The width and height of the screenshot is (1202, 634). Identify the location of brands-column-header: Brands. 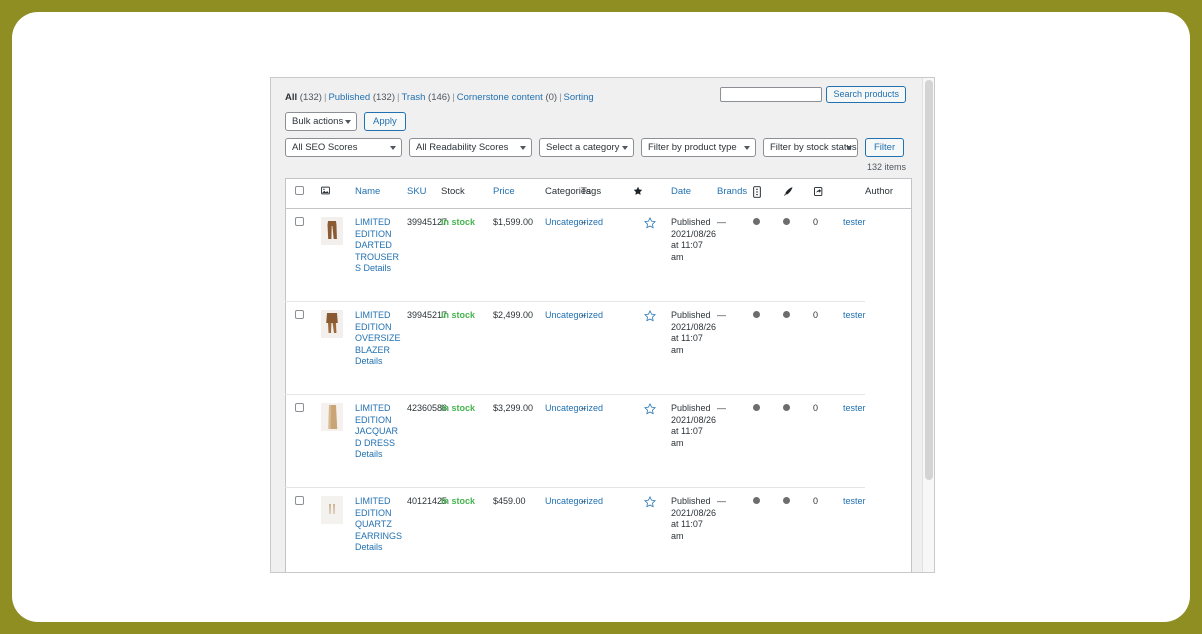
(735, 193).